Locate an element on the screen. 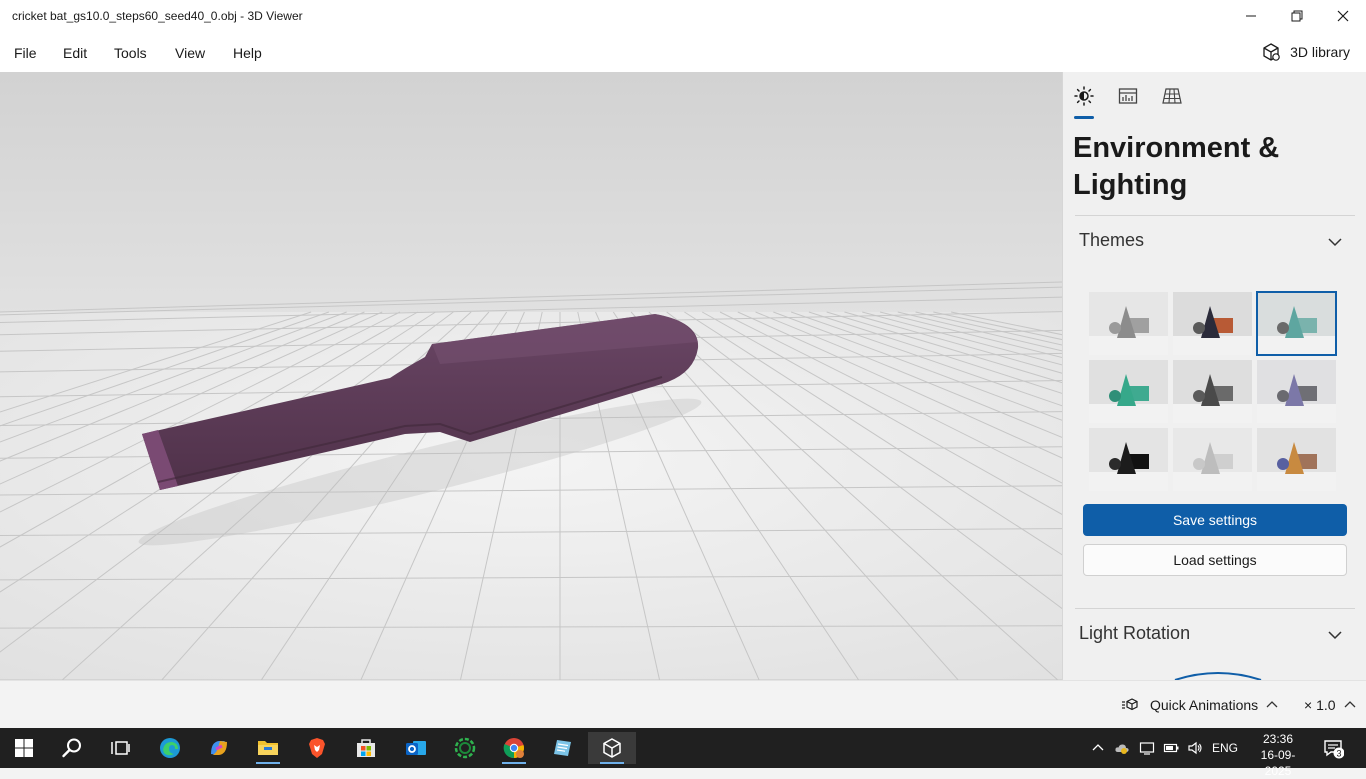  file-explorer-app is located at coordinates (268, 748).